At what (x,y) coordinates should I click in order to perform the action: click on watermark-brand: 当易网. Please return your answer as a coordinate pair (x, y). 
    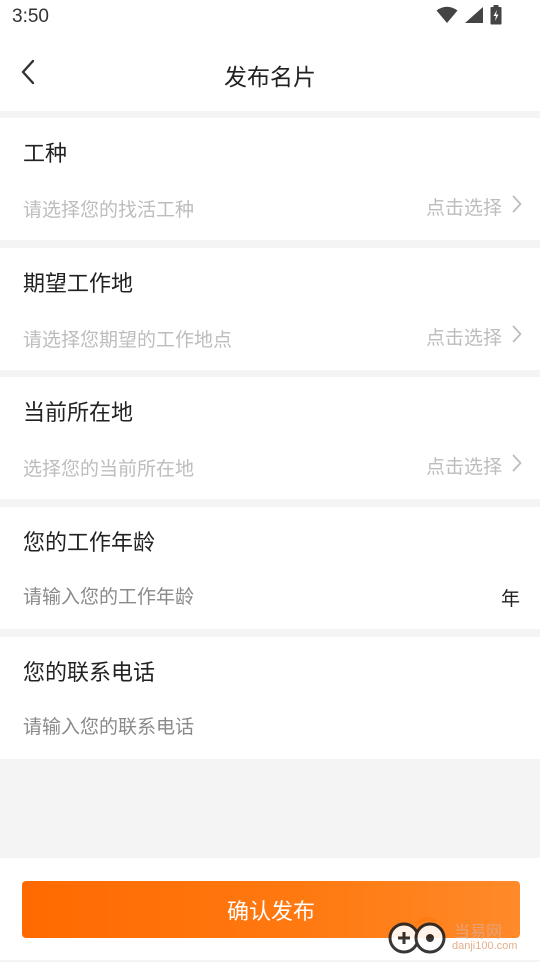
    Looking at the image, I should click on (478, 931).